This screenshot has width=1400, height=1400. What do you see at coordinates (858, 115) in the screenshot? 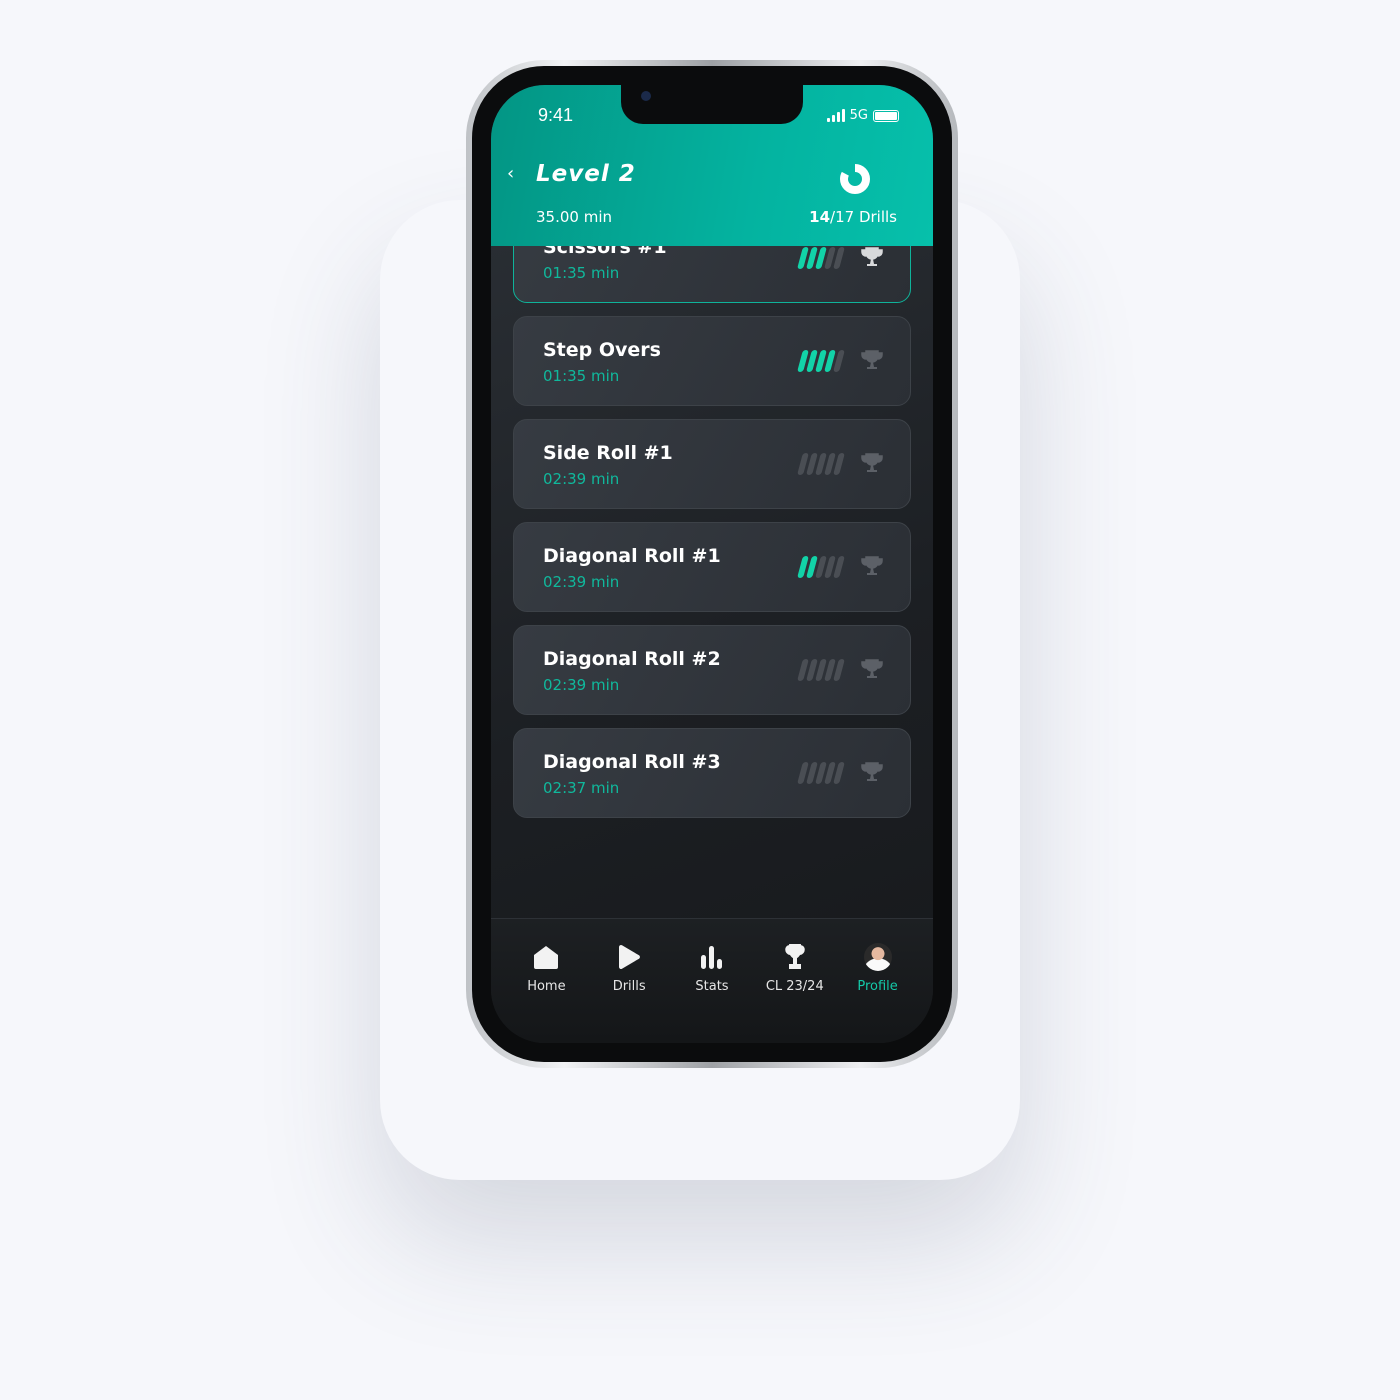
I see `network-label: 5G` at bounding box center [858, 115].